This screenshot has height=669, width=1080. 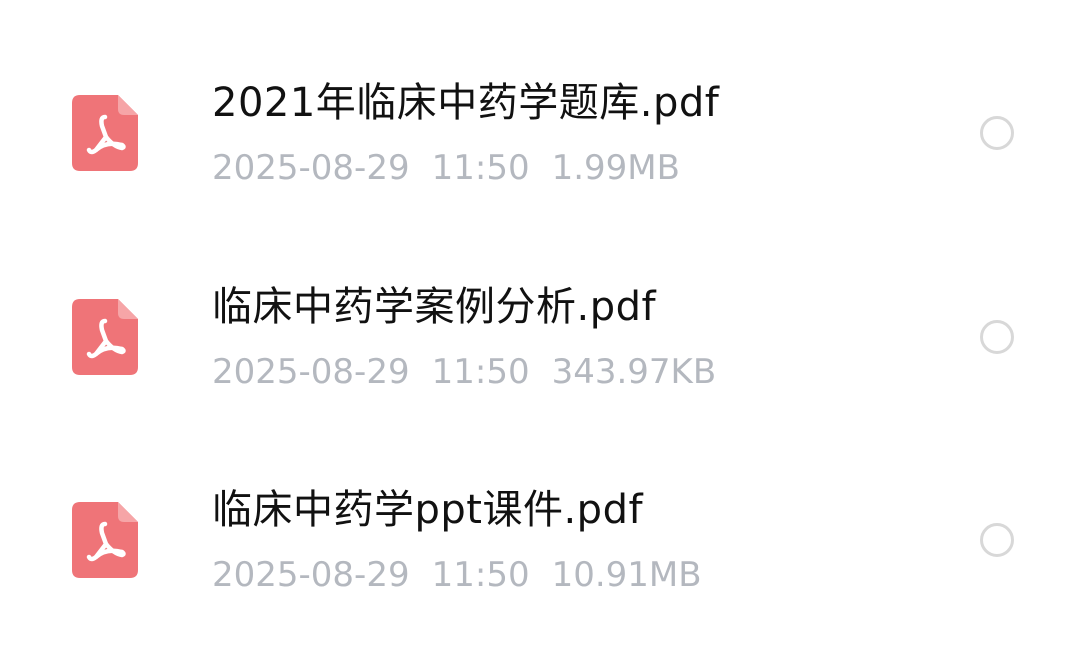 What do you see at coordinates (634, 372) in the screenshot?
I see `file-size: 343.97KB` at bounding box center [634, 372].